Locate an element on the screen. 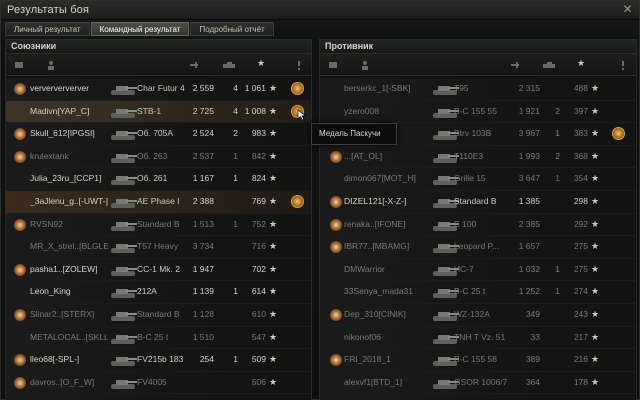 The width and height of the screenshot is (640, 400). player-row: ververververver Char Futur 4 2 559 4 1 061 ★ is located at coordinates (158, 89).